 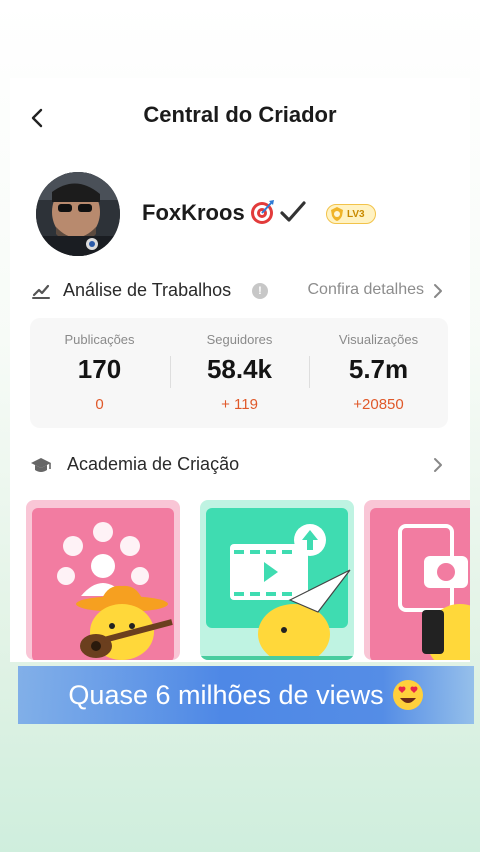 What do you see at coordinates (337, 214) in the screenshot?
I see `shield-icon` at bounding box center [337, 214].